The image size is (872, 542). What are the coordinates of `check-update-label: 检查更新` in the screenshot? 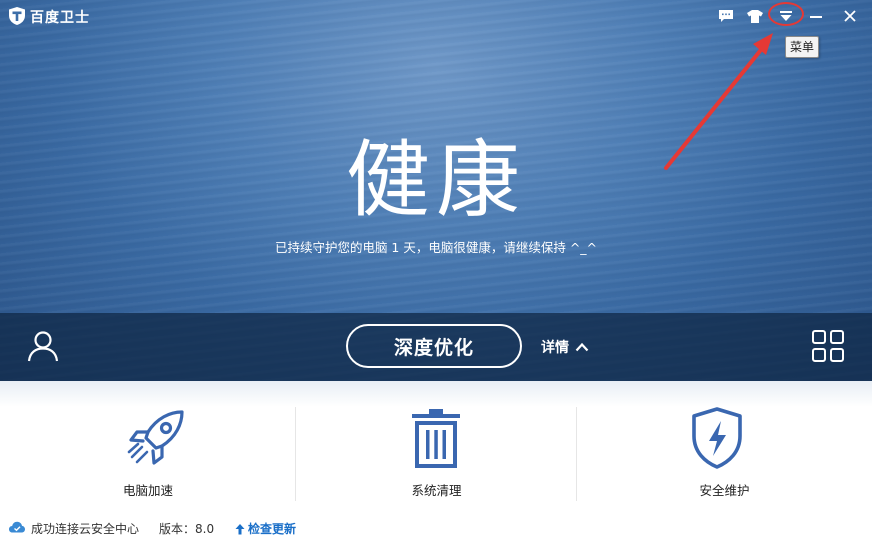 It's located at (272, 529).